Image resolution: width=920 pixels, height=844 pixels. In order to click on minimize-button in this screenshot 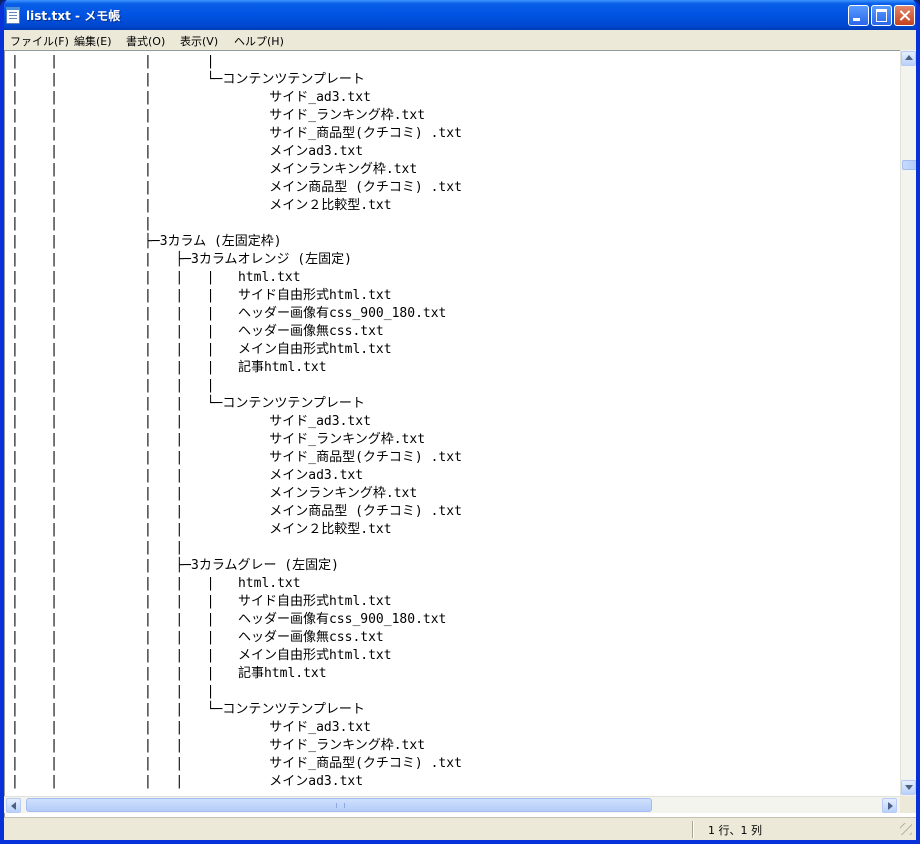, I will do `click(858, 15)`.